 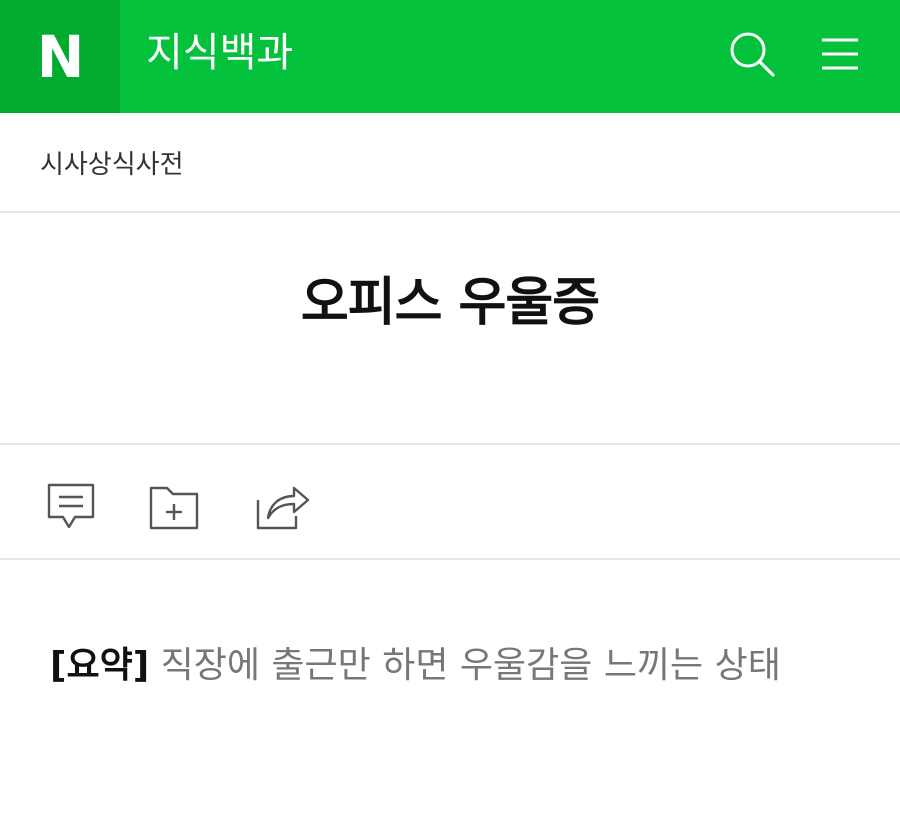 I want to click on save-folder-button, so click(x=174, y=507).